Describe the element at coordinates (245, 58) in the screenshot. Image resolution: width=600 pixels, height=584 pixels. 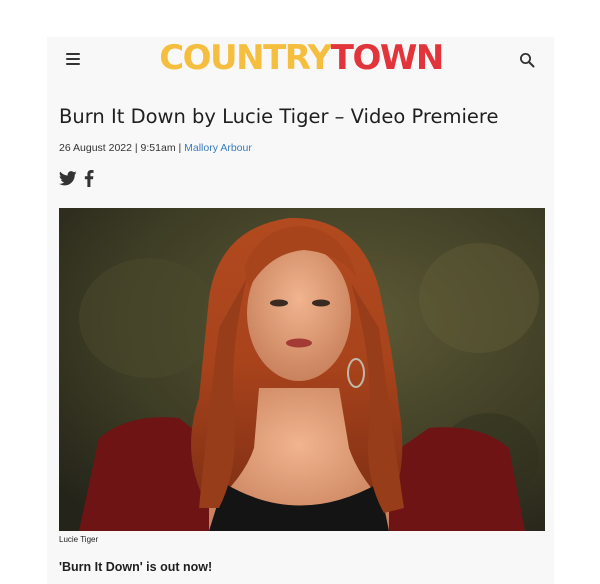
I see `logo-country: COUNTRY` at that location.